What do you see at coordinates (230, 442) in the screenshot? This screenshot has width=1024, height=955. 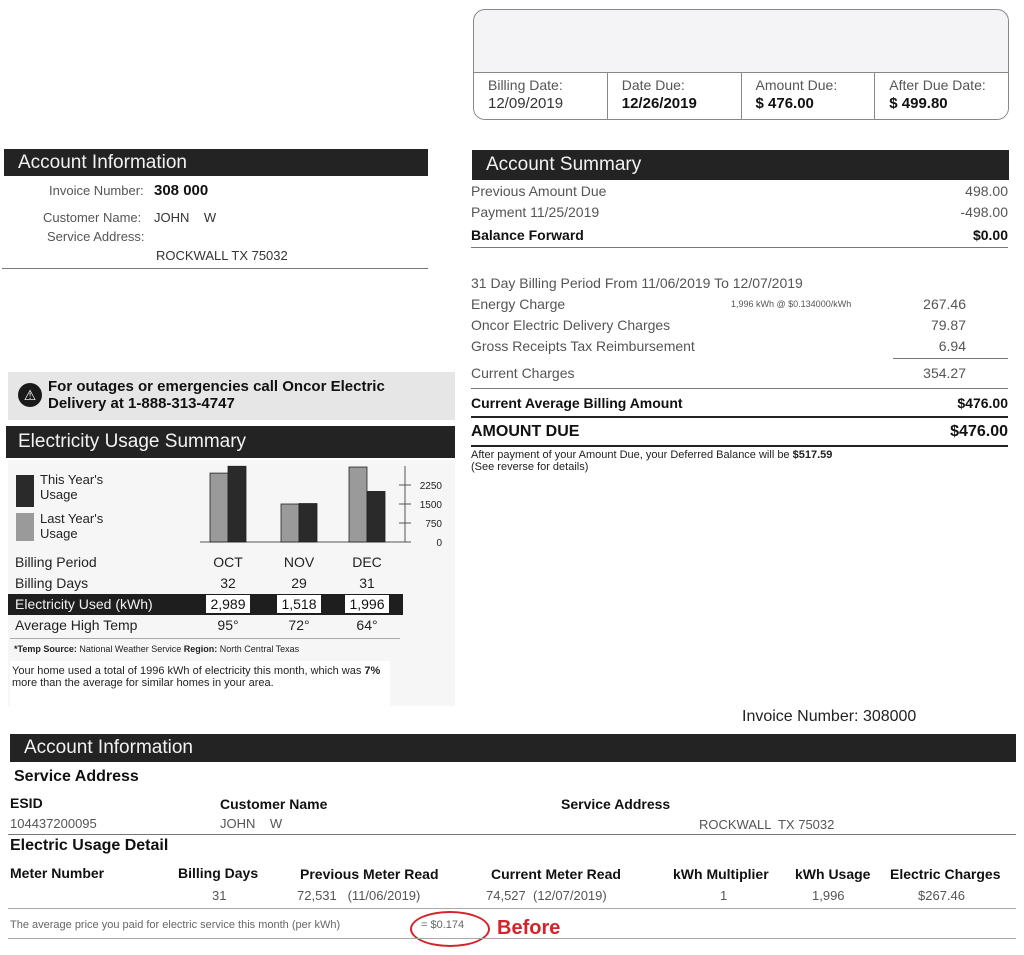 I see `usage-summary-header: Electricity Usage Summary` at bounding box center [230, 442].